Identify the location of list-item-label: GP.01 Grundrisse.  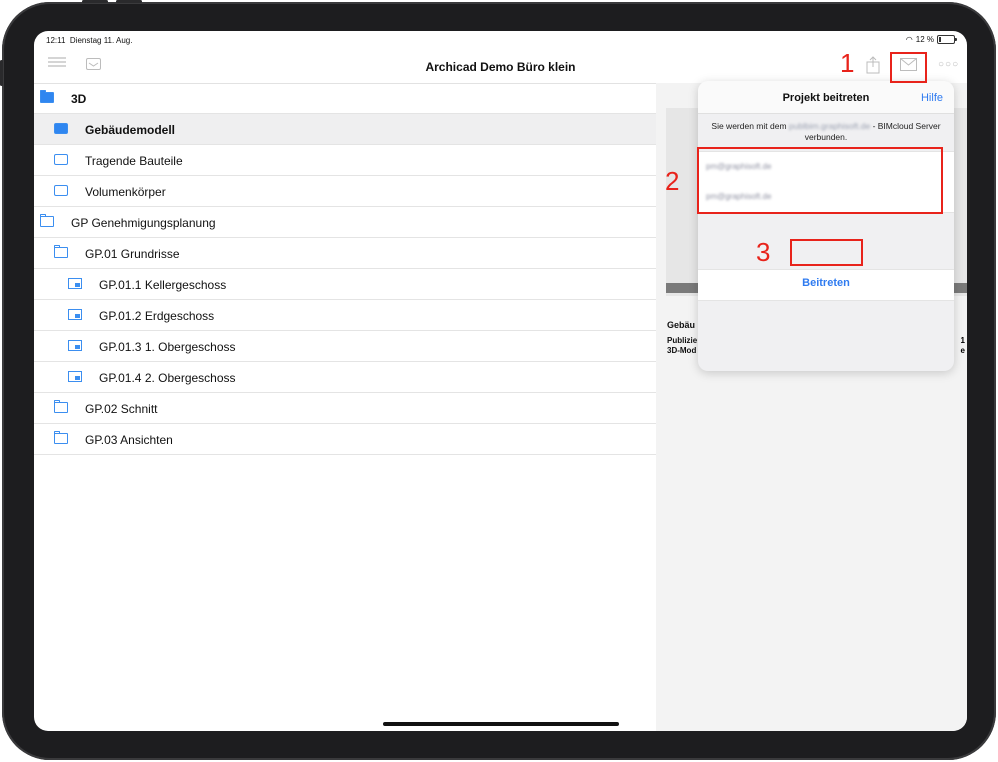
(132, 254).